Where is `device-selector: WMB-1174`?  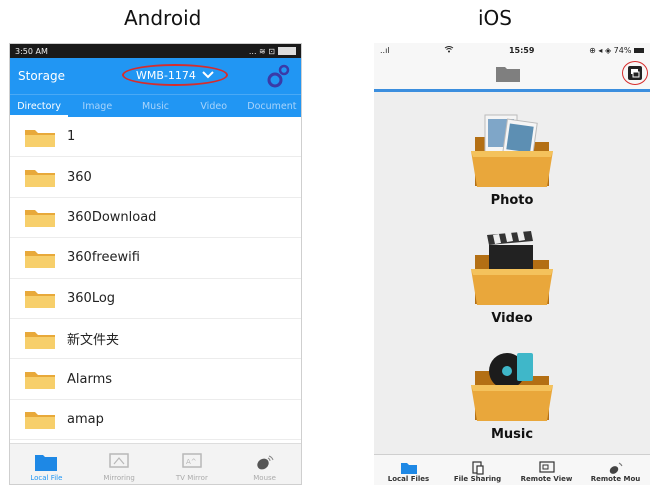 device-selector: WMB-1174 is located at coordinates (175, 75).